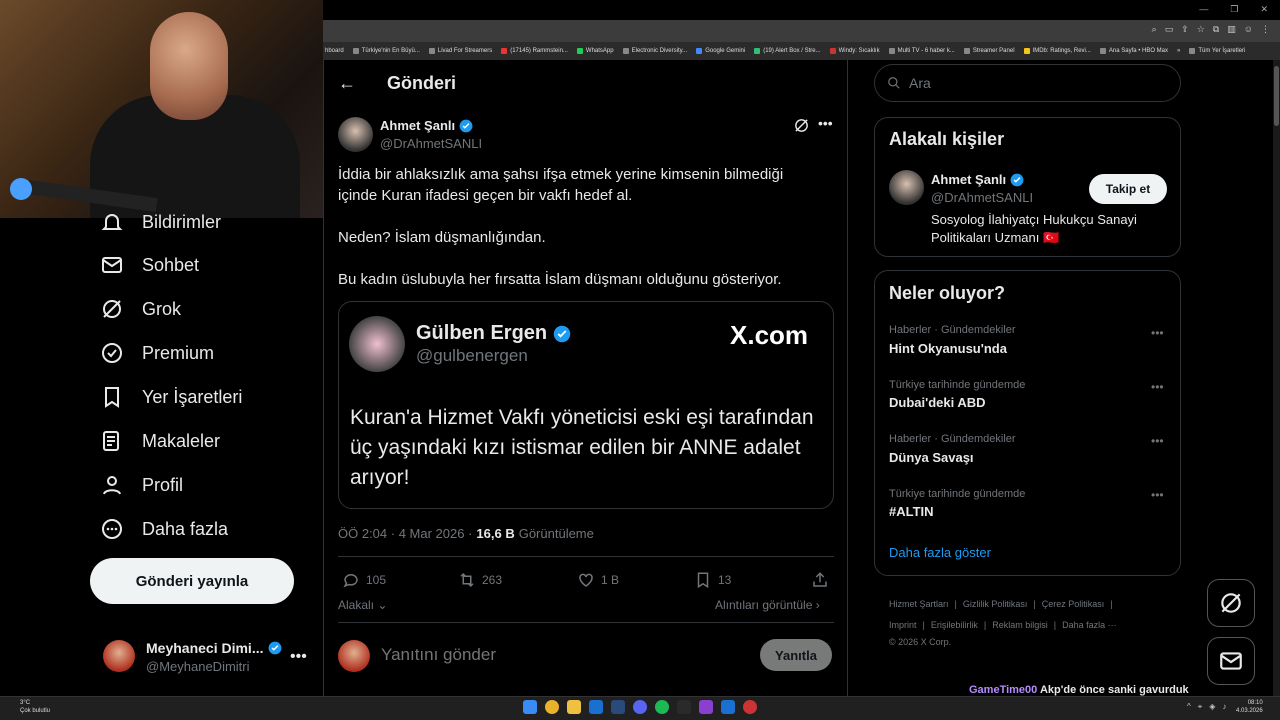  What do you see at coordinates (1133, 51) in the screenshot?
I see `bookmark-item: Ana Sayfa • HBO Max` at bounding box center [1133, 51].